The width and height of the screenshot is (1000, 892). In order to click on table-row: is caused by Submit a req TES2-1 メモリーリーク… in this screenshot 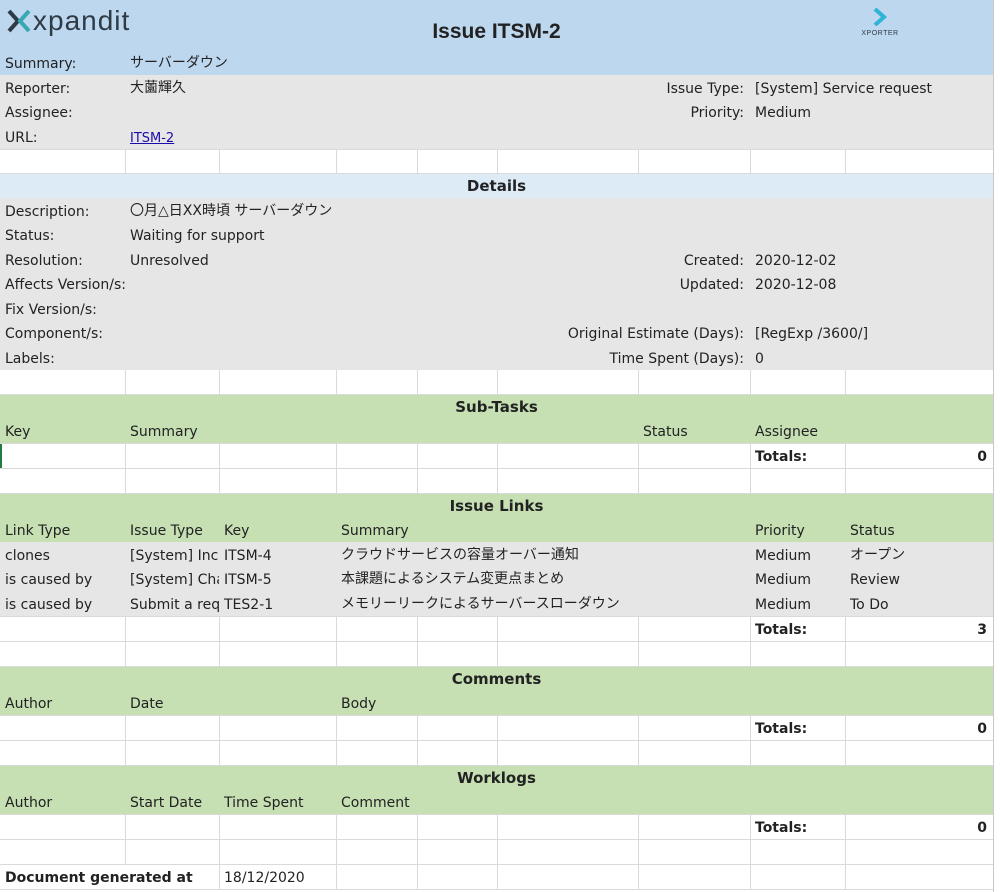, I will do `click(496, 603)`.